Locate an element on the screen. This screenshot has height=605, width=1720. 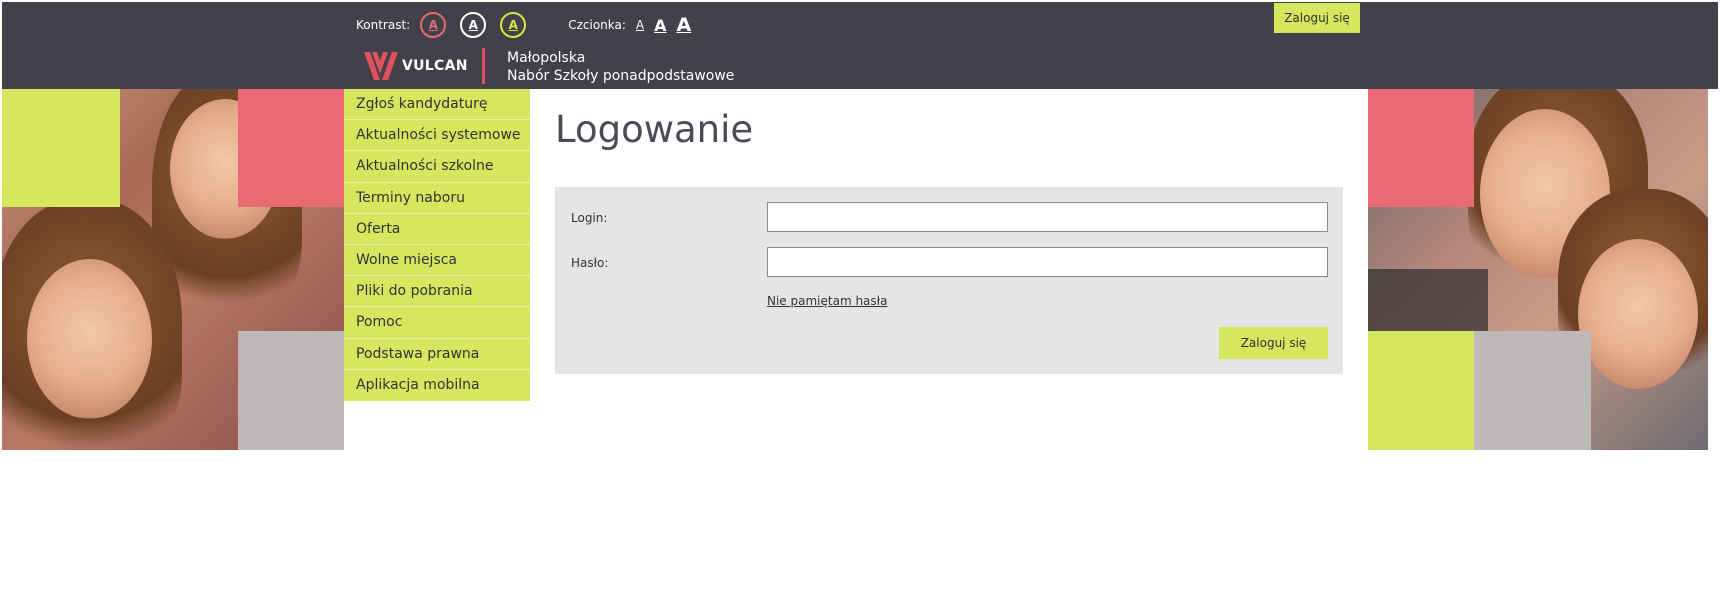
password-label: Hasło: is located at coordinates (590, 263).